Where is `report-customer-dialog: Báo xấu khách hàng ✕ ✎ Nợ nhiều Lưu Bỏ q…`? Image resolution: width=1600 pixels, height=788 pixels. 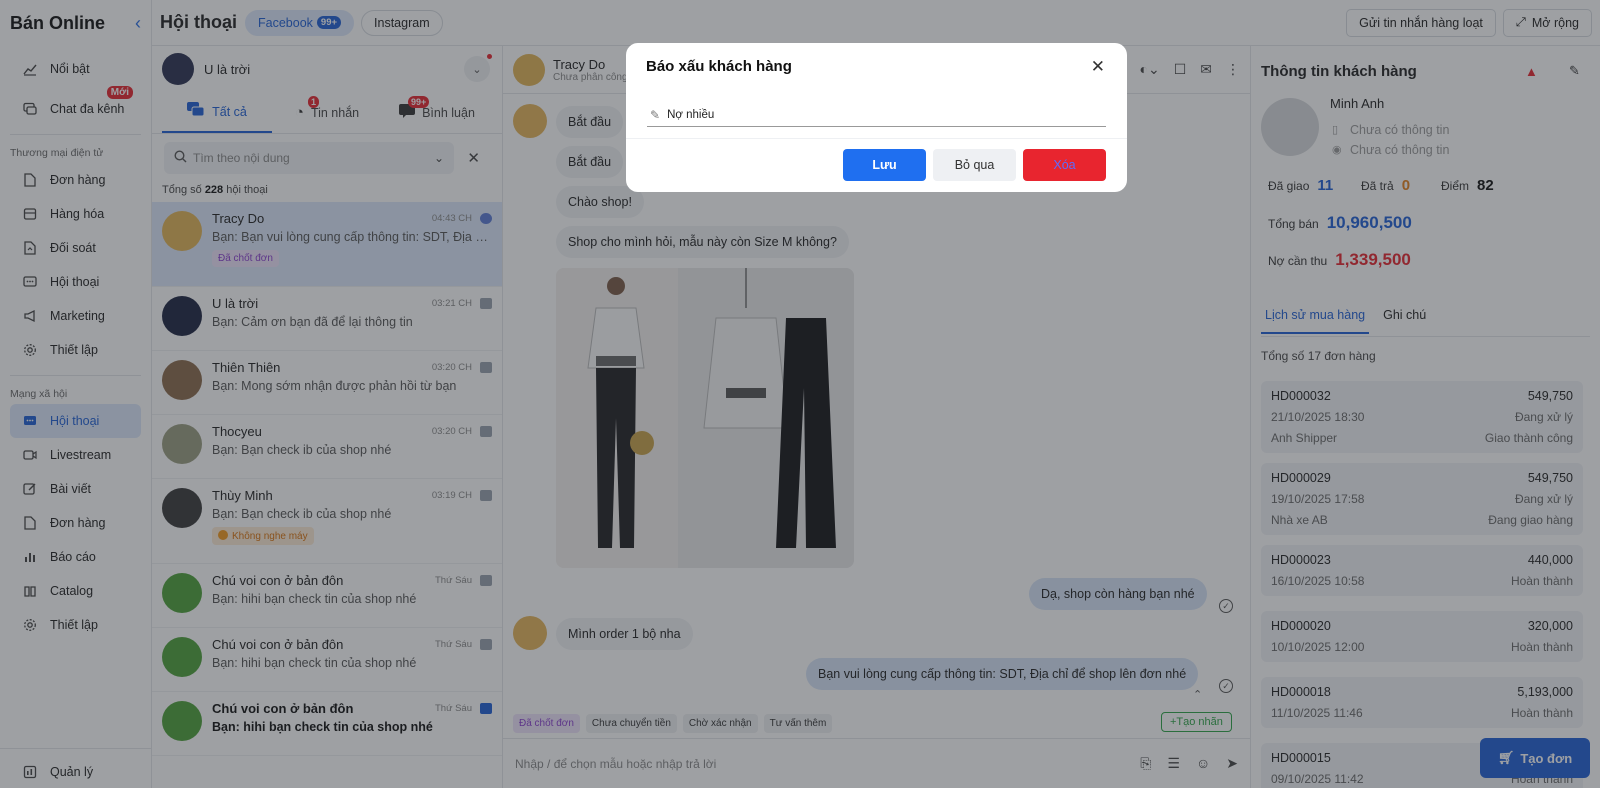
report-customer-dialog: Báo xấu khách hàng ✕ ✎ Nợ nhiều Lưu Bỏ q… is located at coordinates (876, 117).